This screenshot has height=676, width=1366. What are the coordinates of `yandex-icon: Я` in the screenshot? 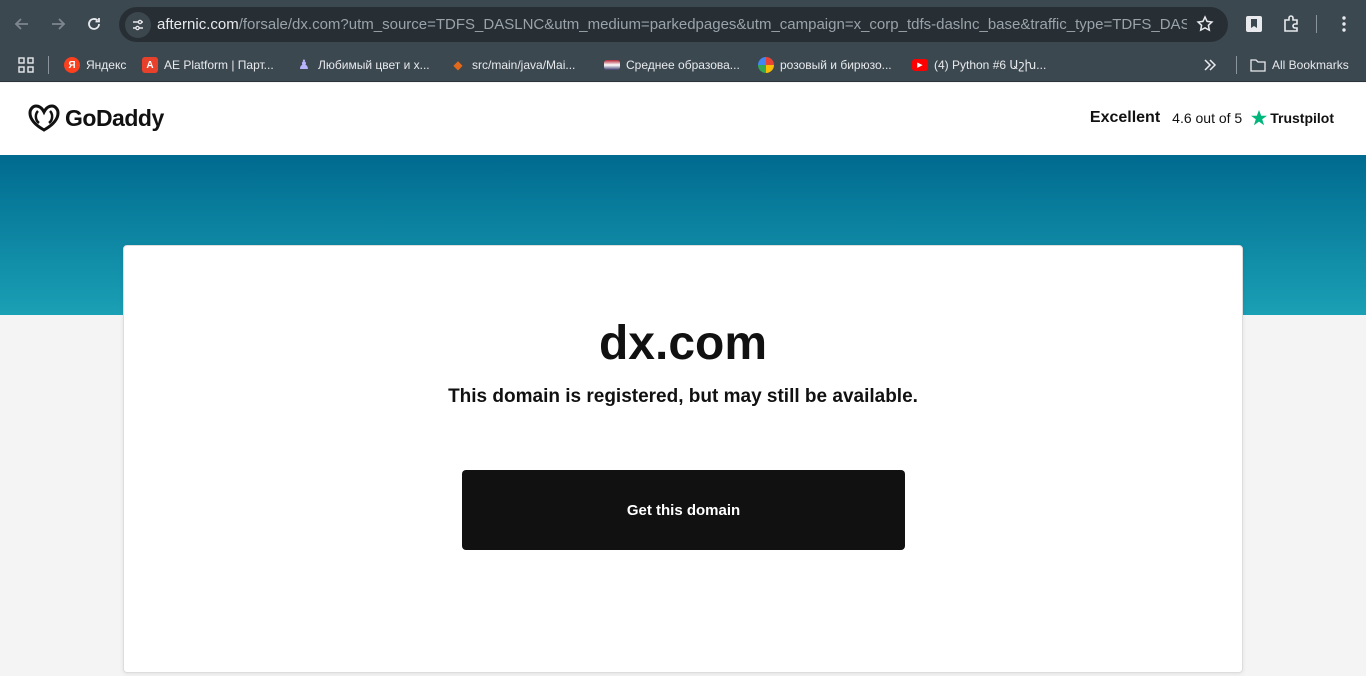 It's located at (72, 65).